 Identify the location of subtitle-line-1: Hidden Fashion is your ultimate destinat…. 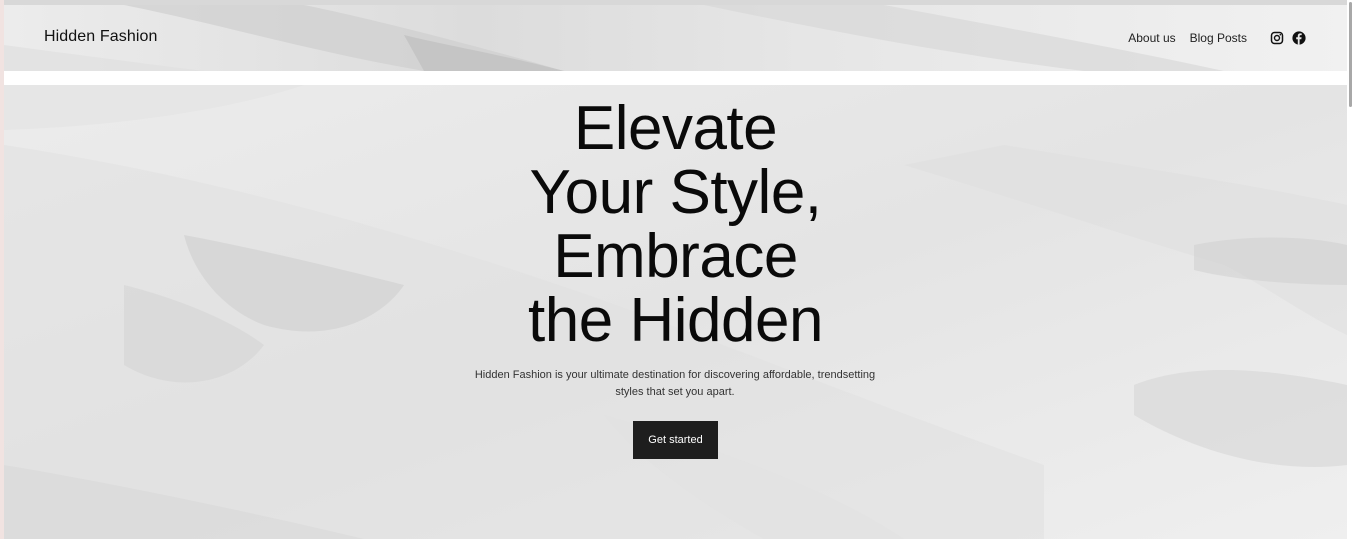
(675, 375).